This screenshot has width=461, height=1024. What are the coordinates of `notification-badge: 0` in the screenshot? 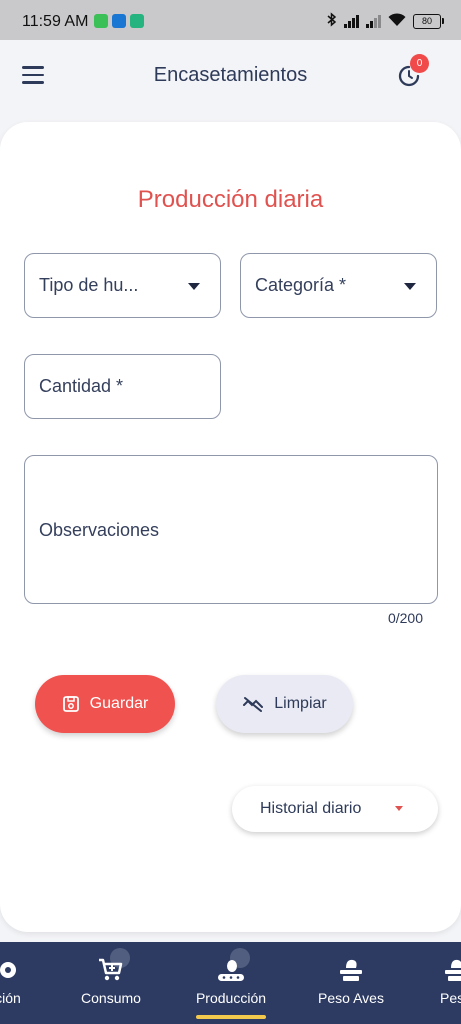 It's located at (419, 63).